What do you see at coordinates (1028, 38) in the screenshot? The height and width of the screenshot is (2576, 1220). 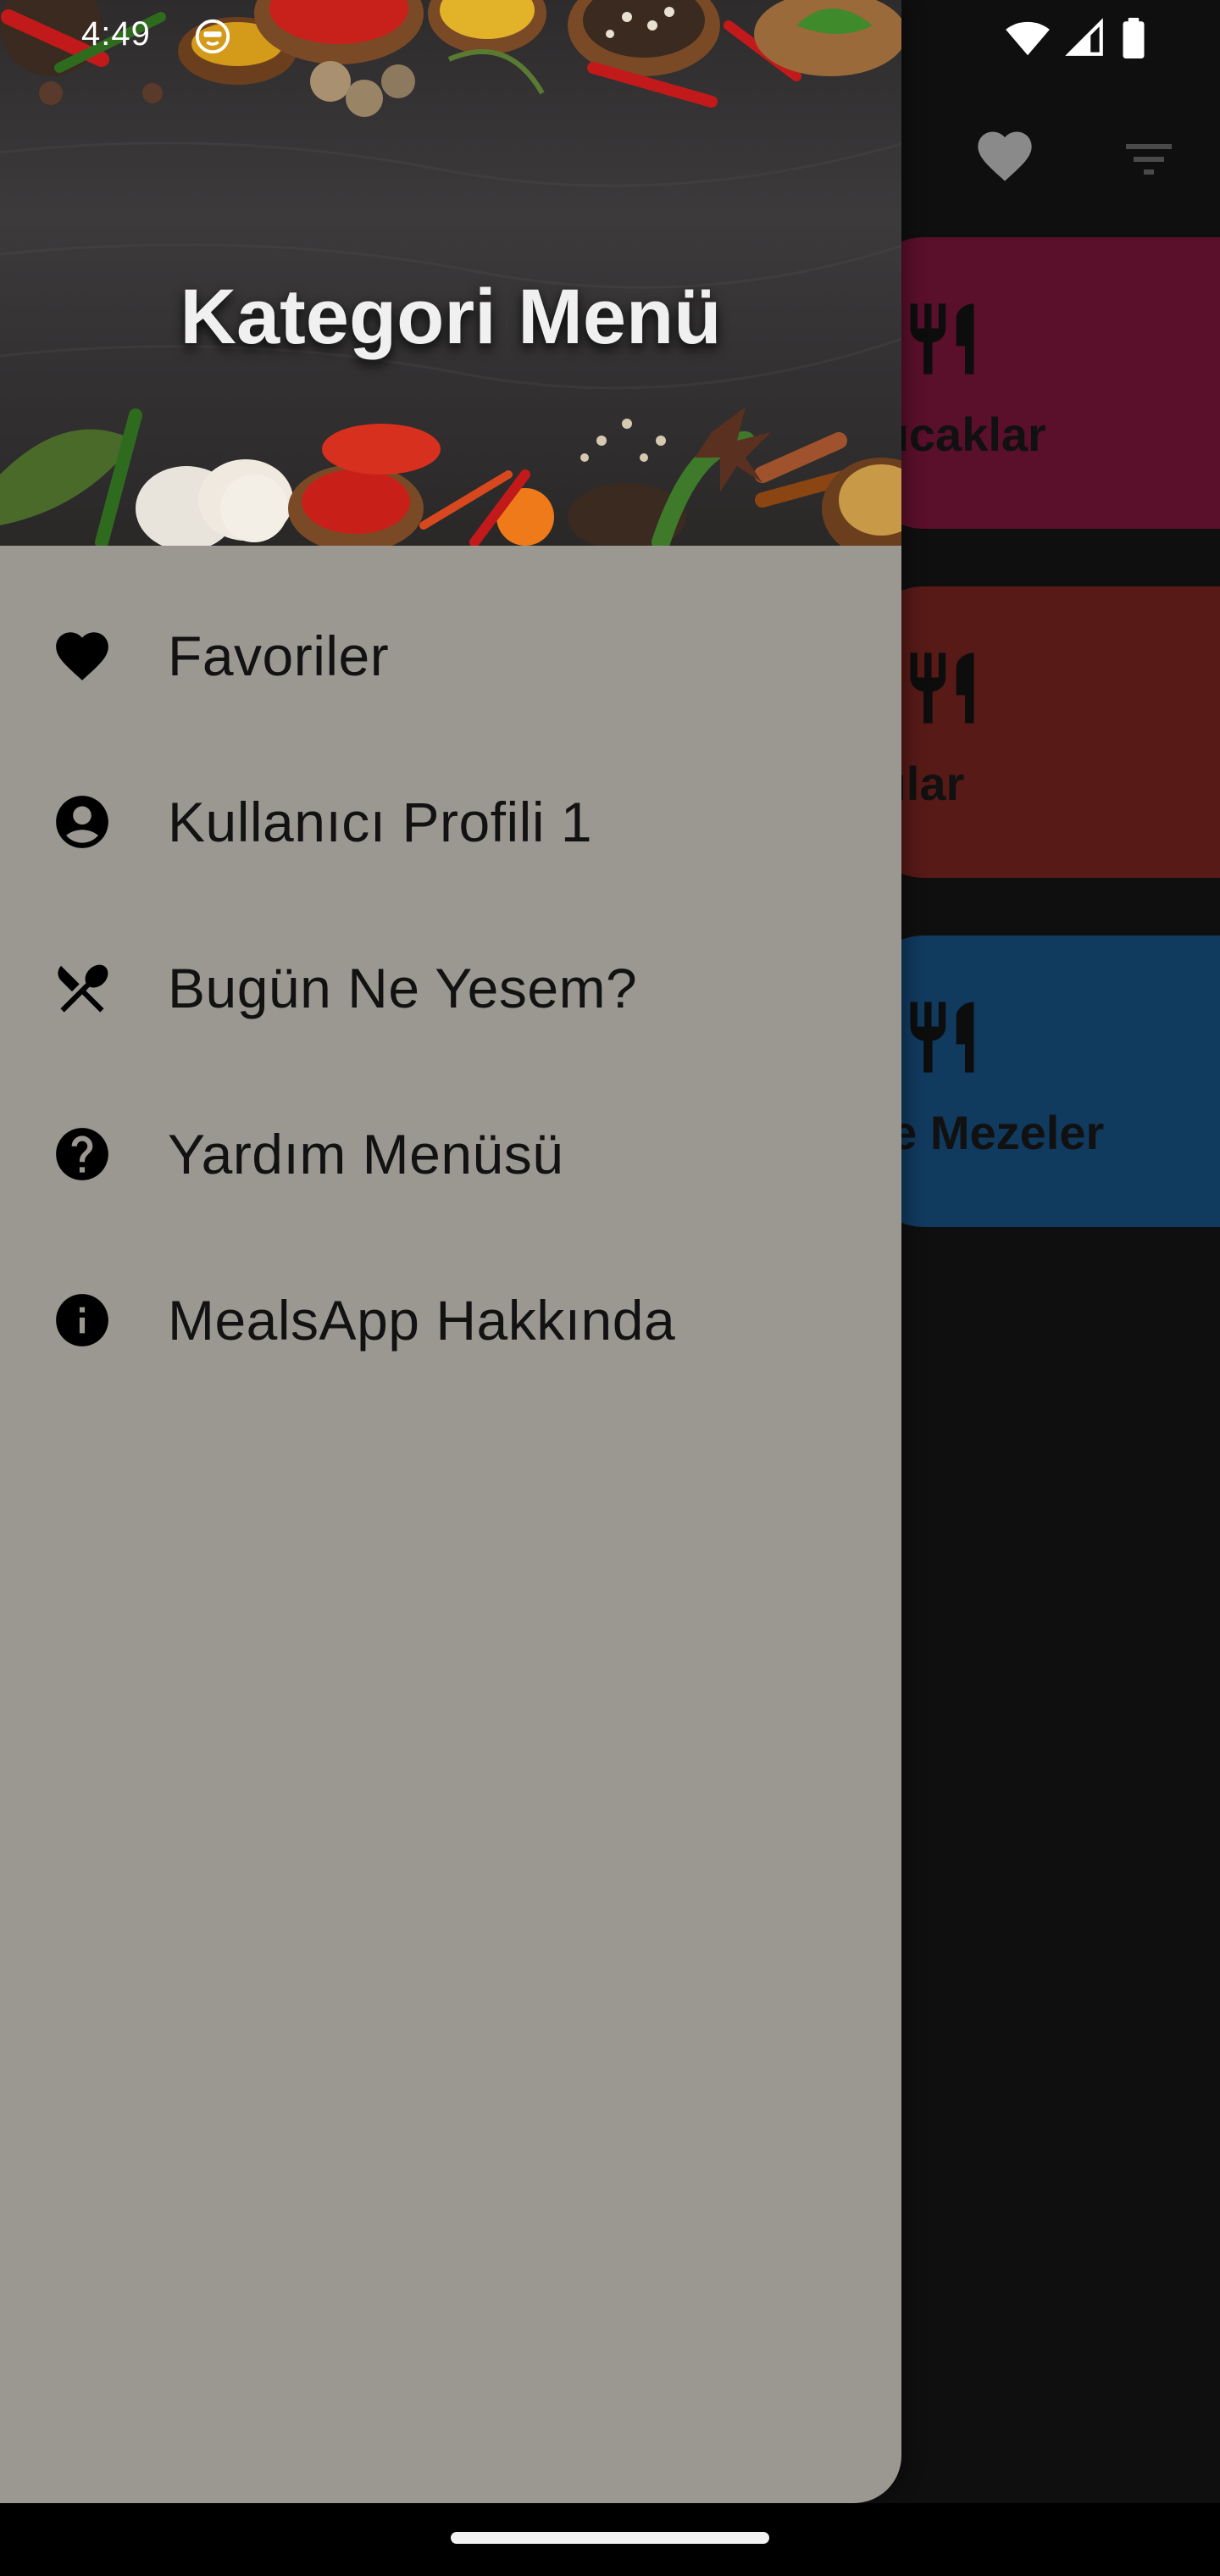 I see `wifi-icon` at bounding box center [1028, 38].